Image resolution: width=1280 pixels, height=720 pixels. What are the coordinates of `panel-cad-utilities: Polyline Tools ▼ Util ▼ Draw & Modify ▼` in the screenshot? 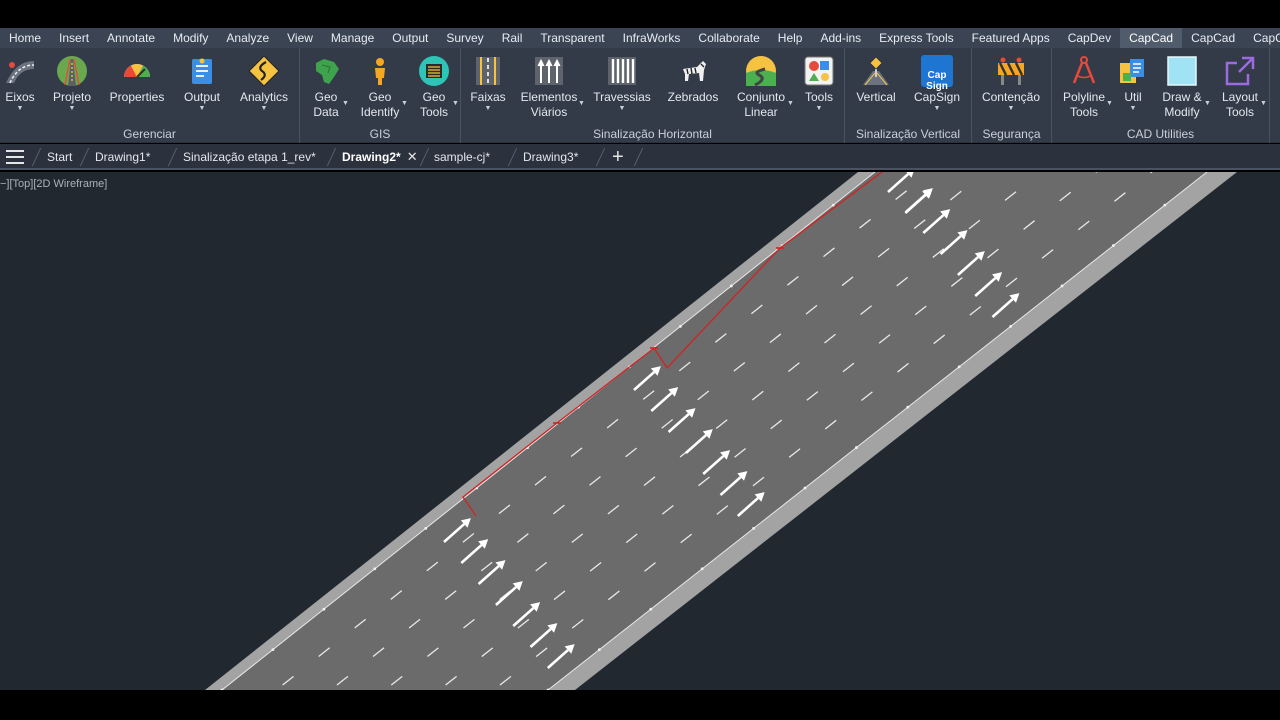 It's located at (1161, 95).